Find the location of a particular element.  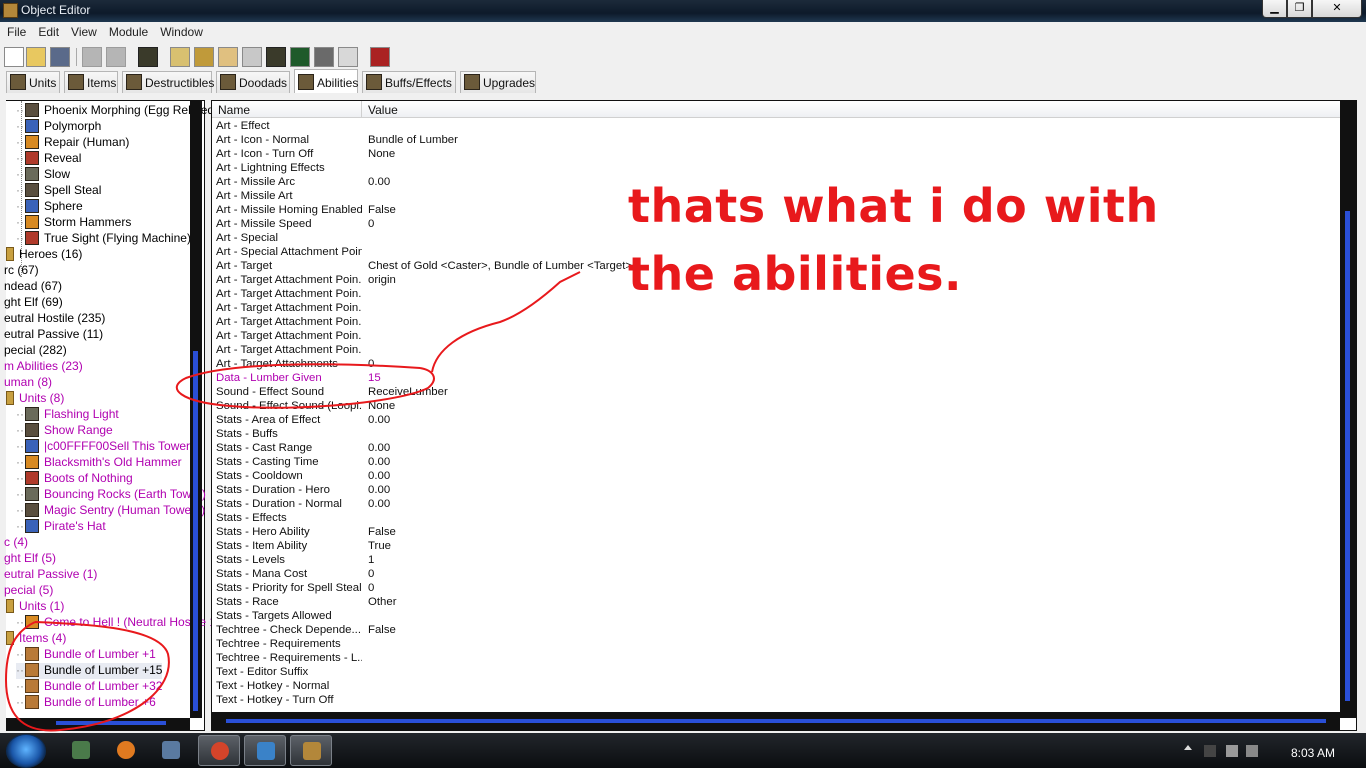

start-button is located at coordinates (26, 751).